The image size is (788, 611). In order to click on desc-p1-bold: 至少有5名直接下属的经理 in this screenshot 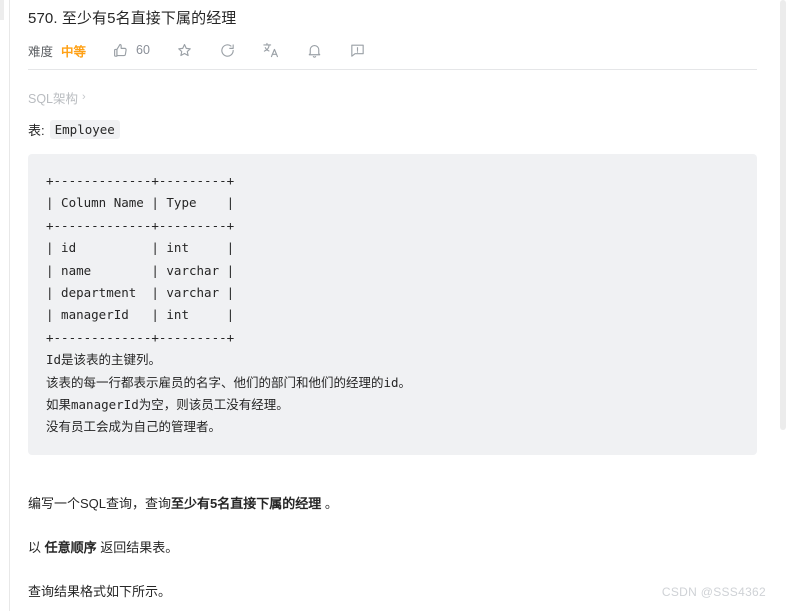, I will do `click(246, 503)`.